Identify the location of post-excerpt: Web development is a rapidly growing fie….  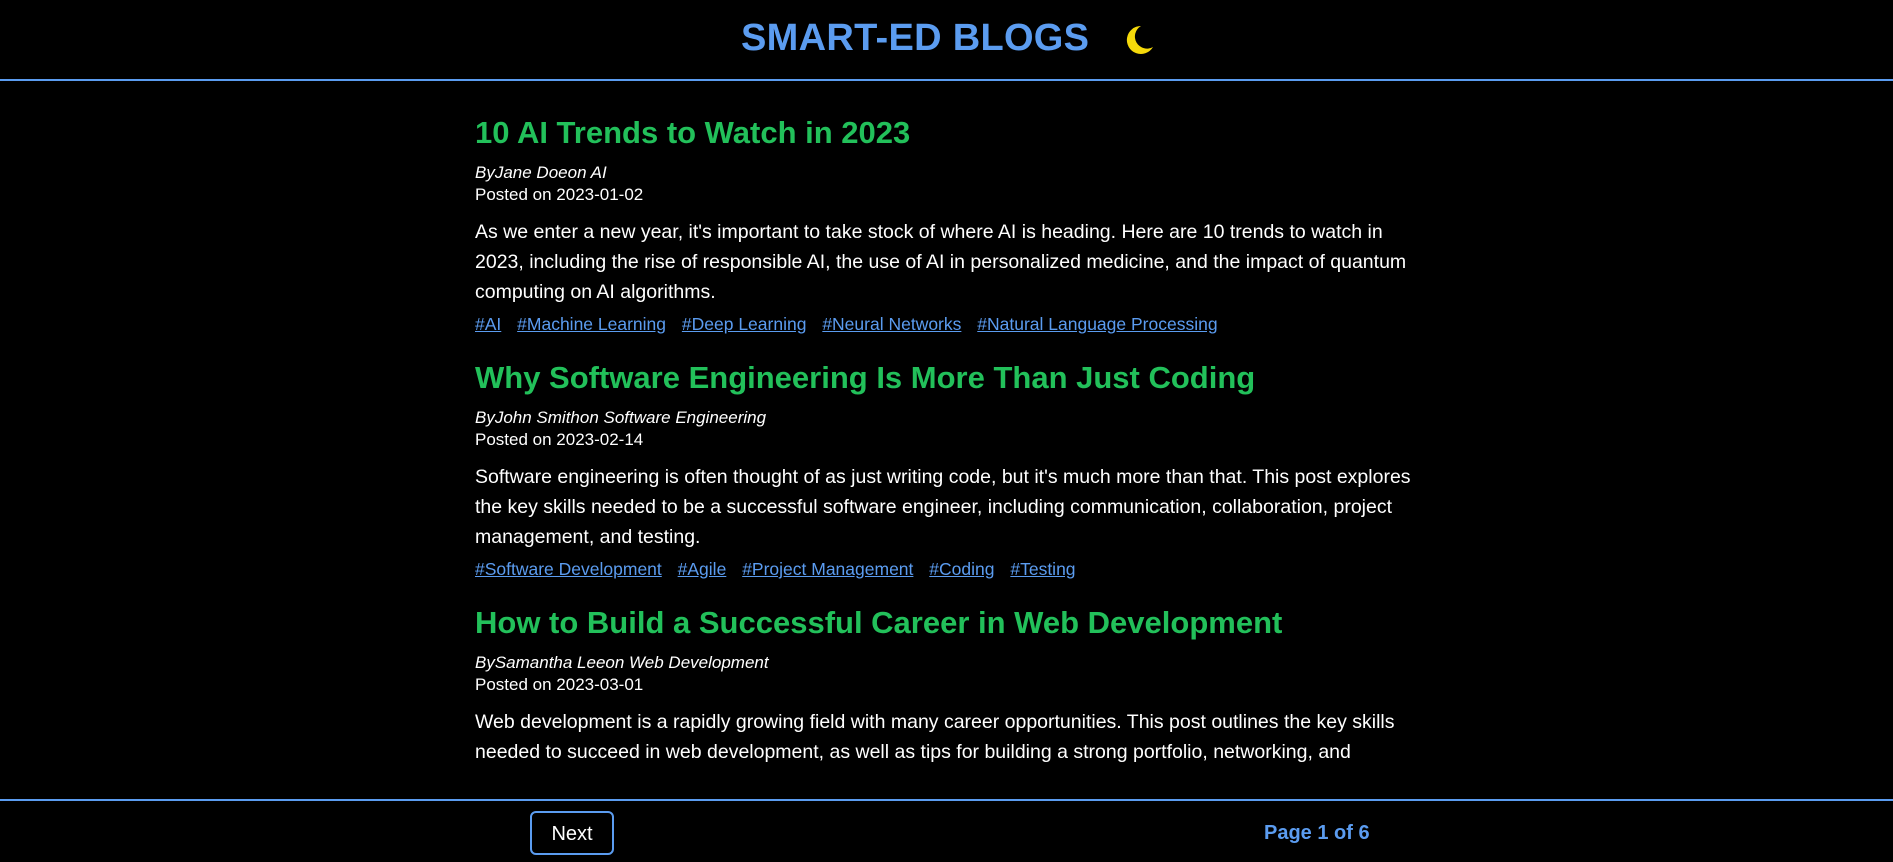
(935, 737).